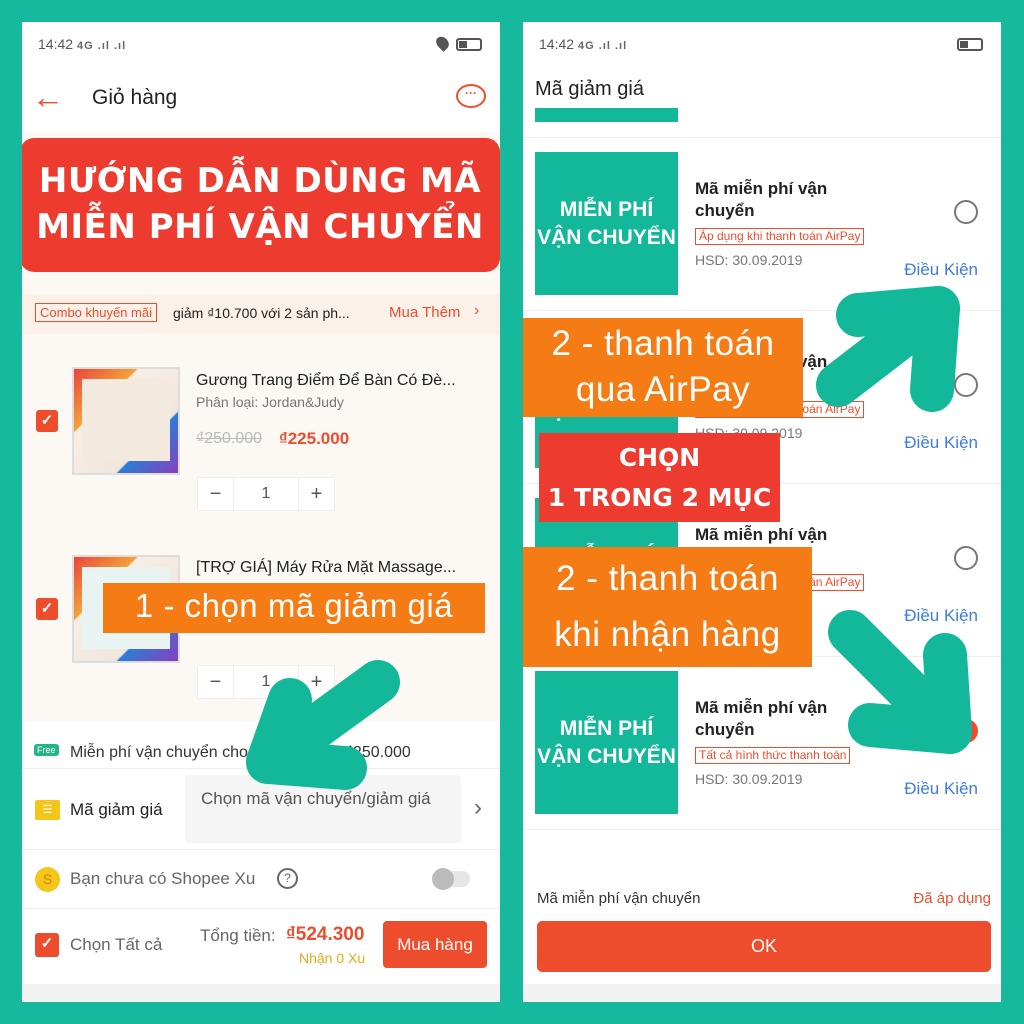 The width and height of the screenshot is (1024, 1024). I want to click on arrow-down-right-icon, so click(900, 682).